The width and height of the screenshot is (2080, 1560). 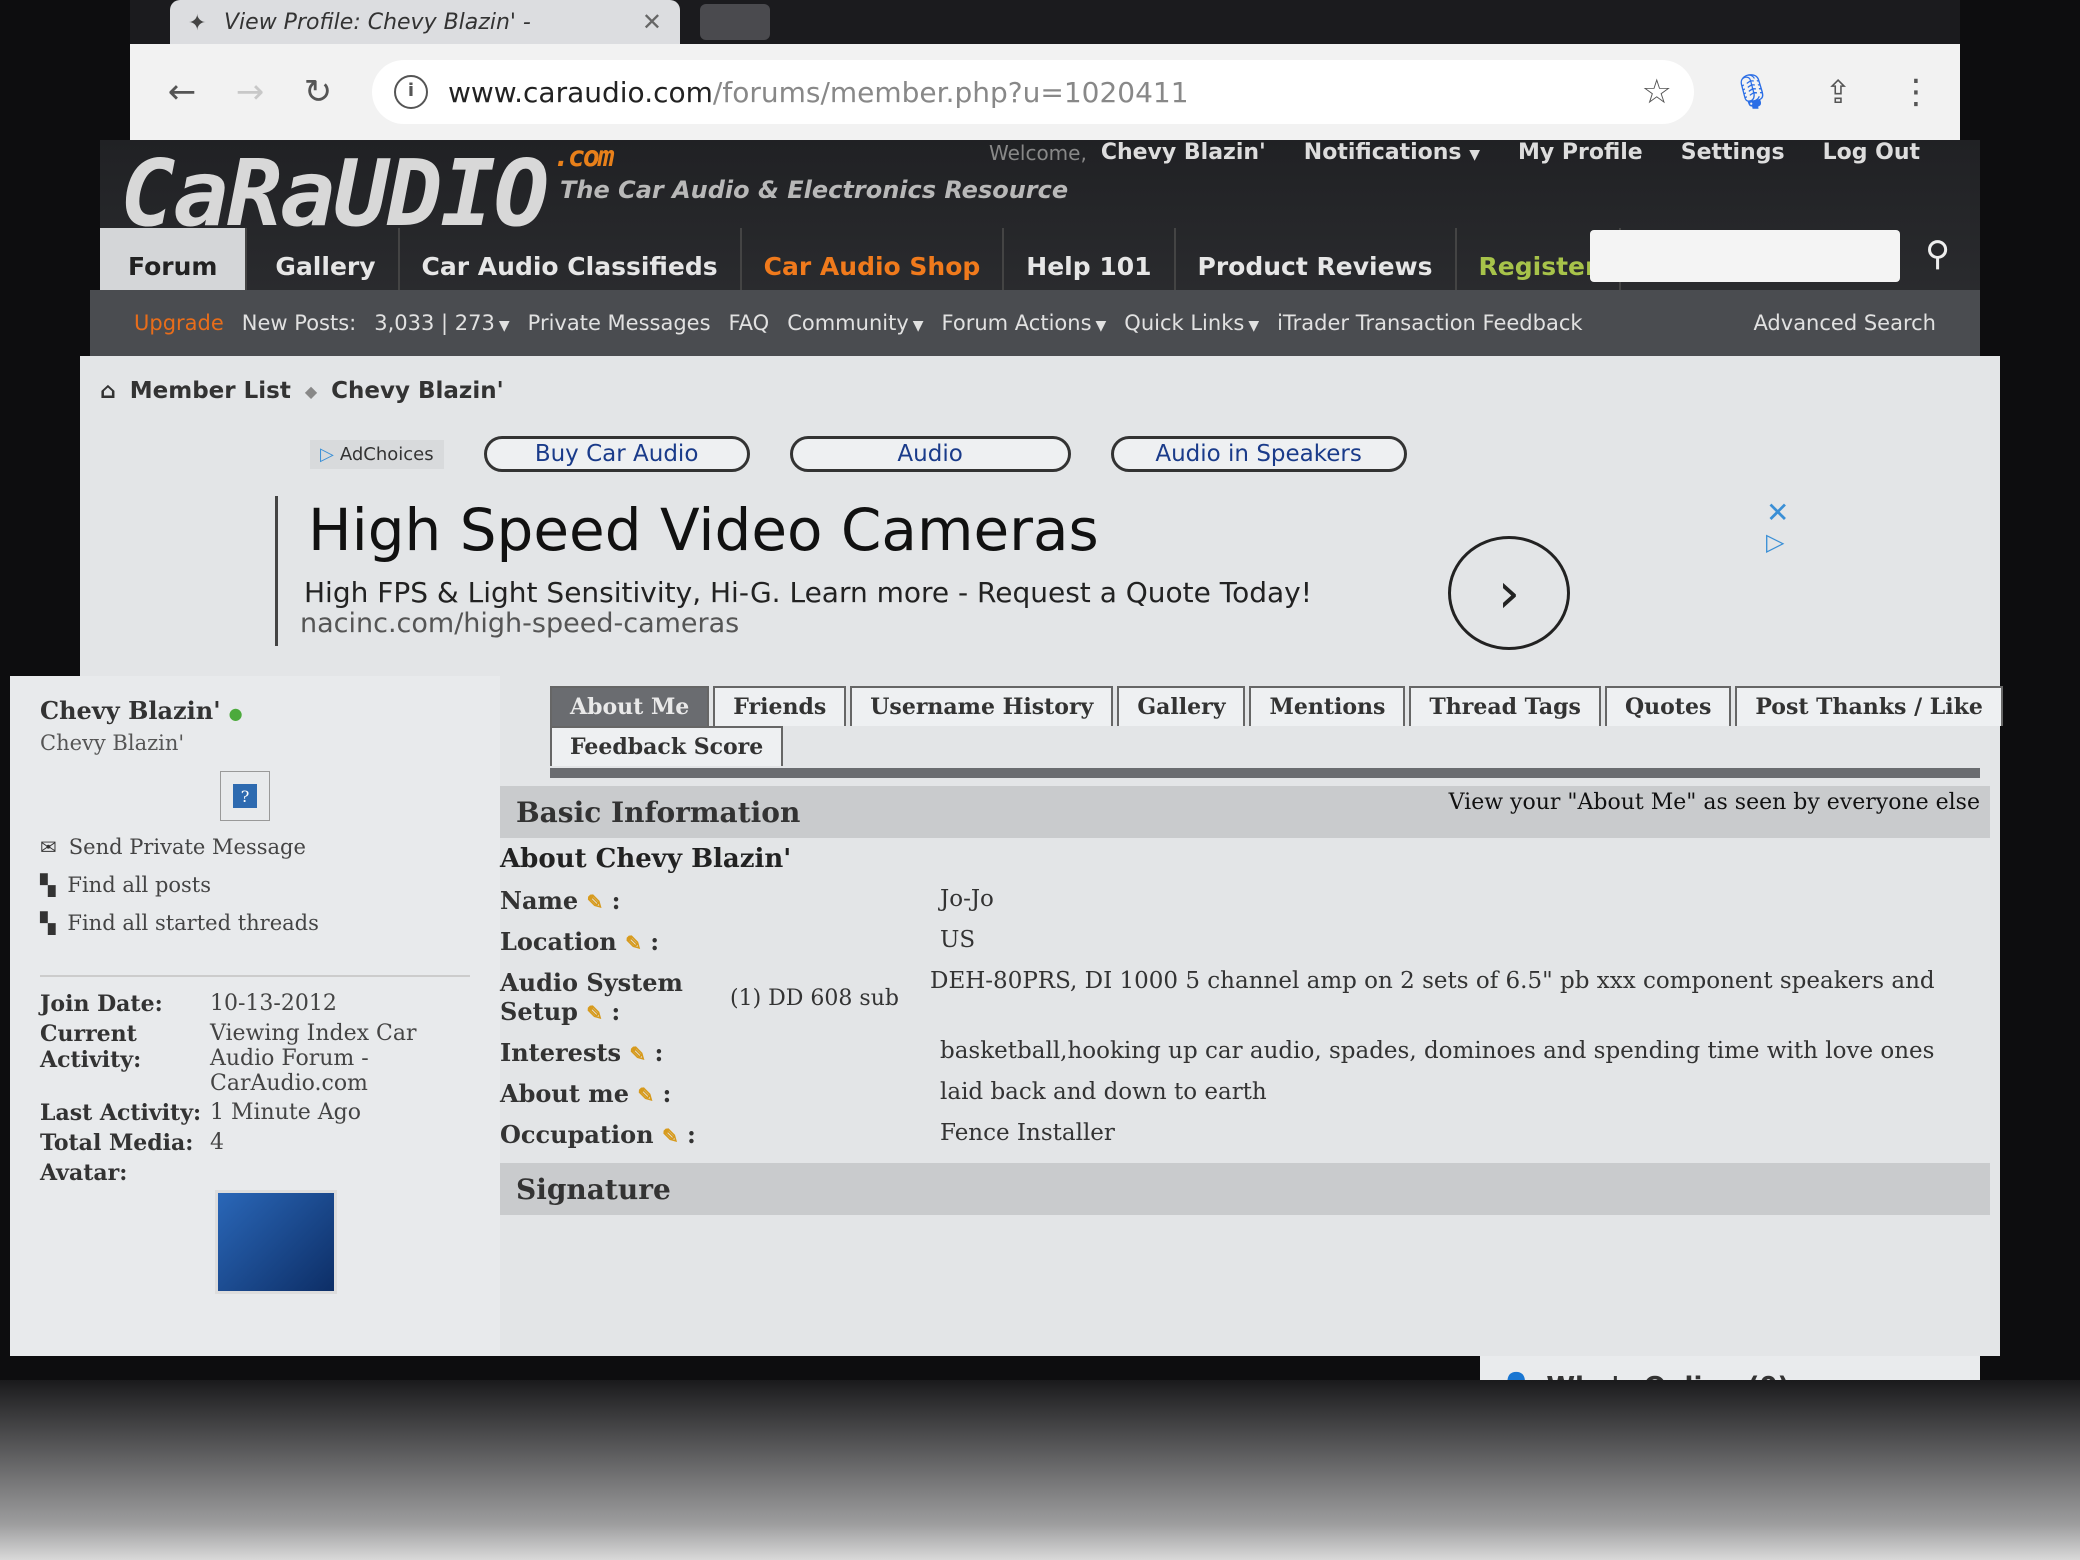 I want to click on ad-link-buy-car-audio: Buy Car Audio, so click(x=616, y=454).